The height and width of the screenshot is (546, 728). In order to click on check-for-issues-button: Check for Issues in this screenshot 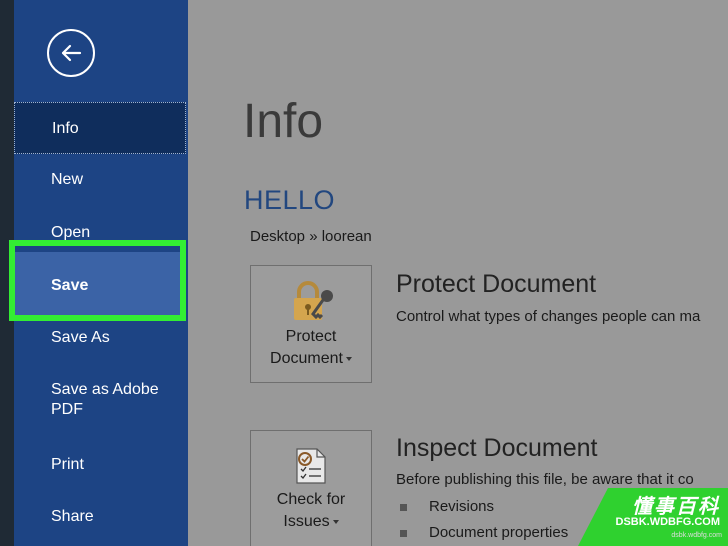, I will do `click(311, 488)`.